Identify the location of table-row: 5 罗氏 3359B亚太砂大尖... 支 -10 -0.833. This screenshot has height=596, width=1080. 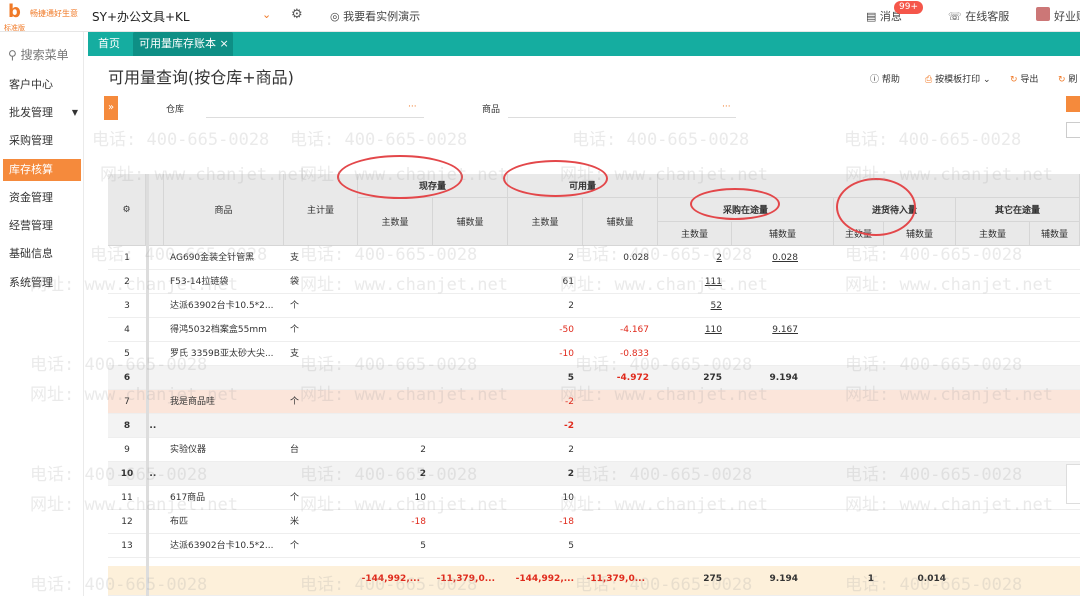
(594, 354).